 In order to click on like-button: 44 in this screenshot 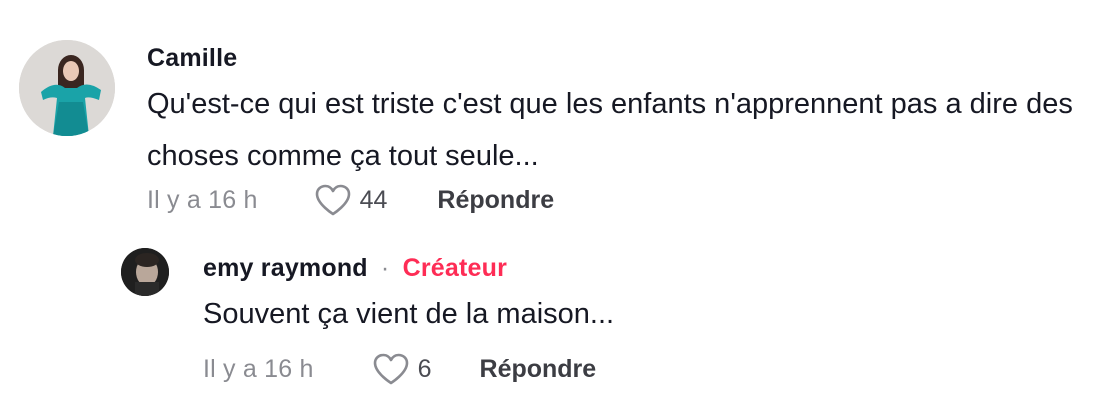, I will do `click(351, 200)`.